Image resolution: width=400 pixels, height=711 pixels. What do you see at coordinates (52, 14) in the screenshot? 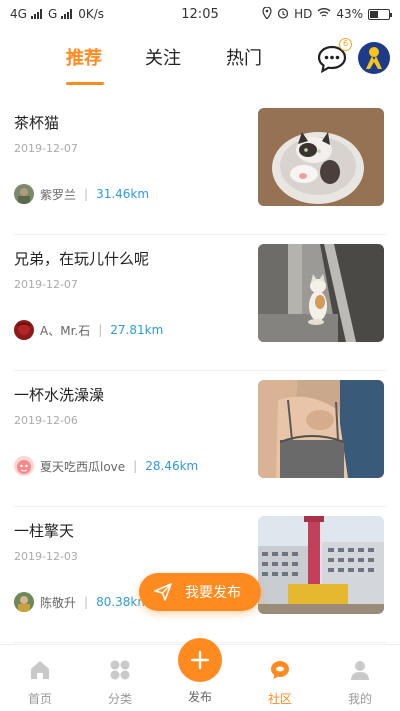
I see `network-type-2: G` at bounding box center [52, 14].